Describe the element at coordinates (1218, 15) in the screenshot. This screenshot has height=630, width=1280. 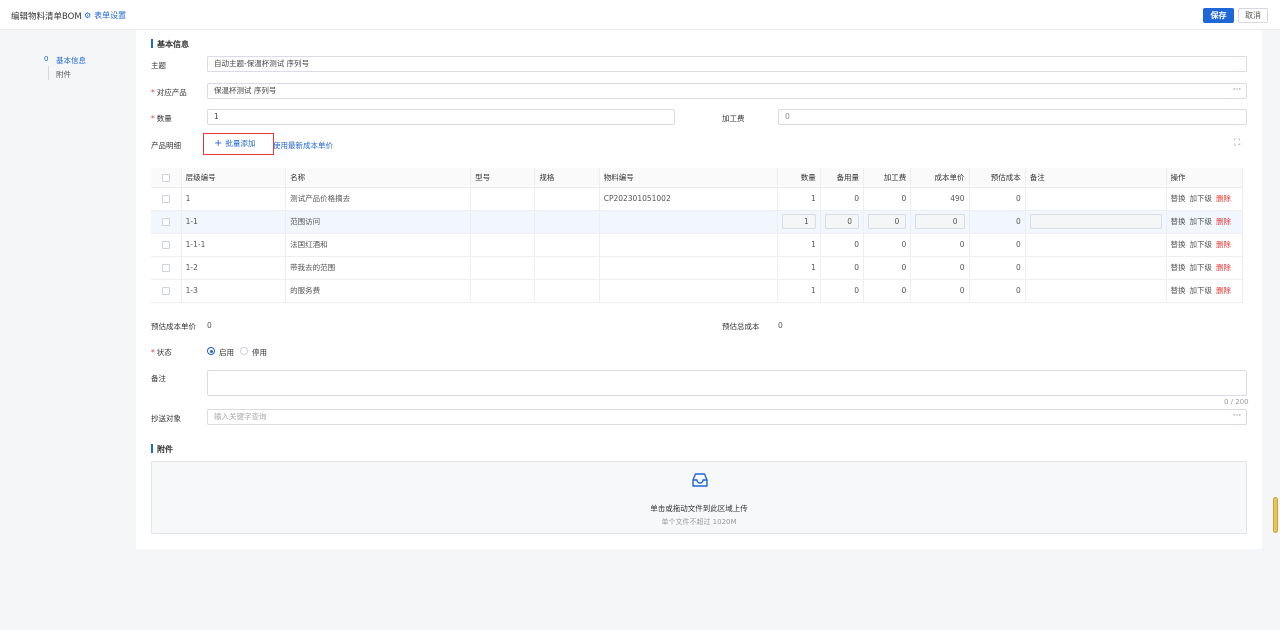
I see `save-button: 保存` at that location.